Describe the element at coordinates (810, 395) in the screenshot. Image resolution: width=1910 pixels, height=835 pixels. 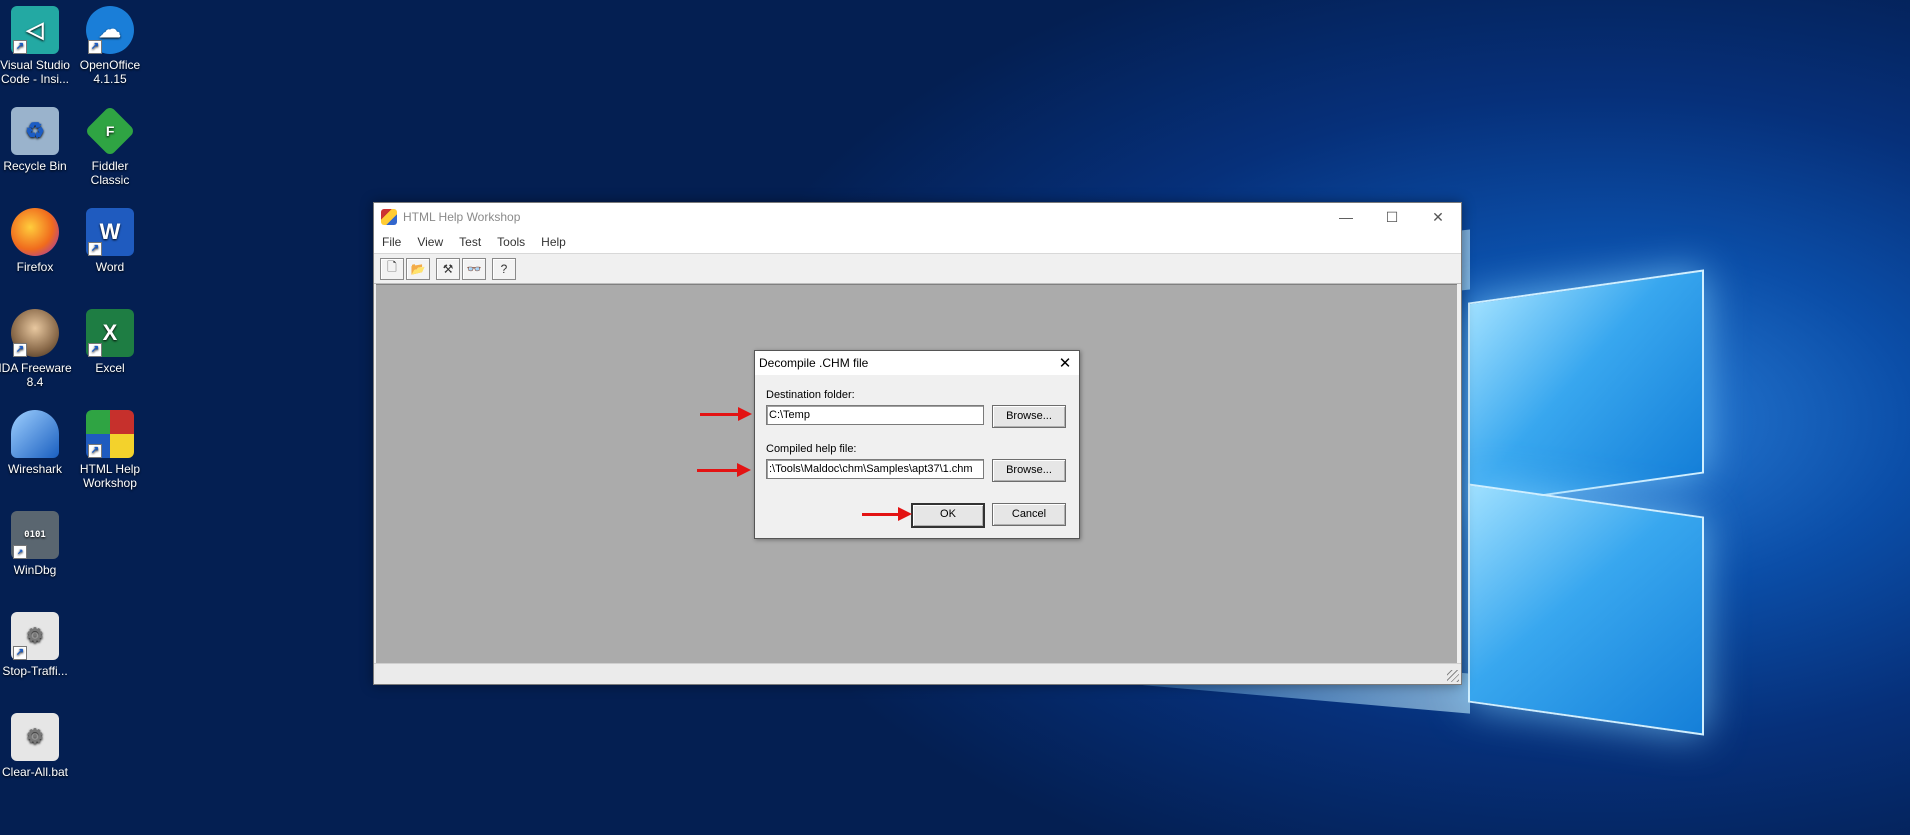
I see `destination-folder-label: Destination folder:` at that location.